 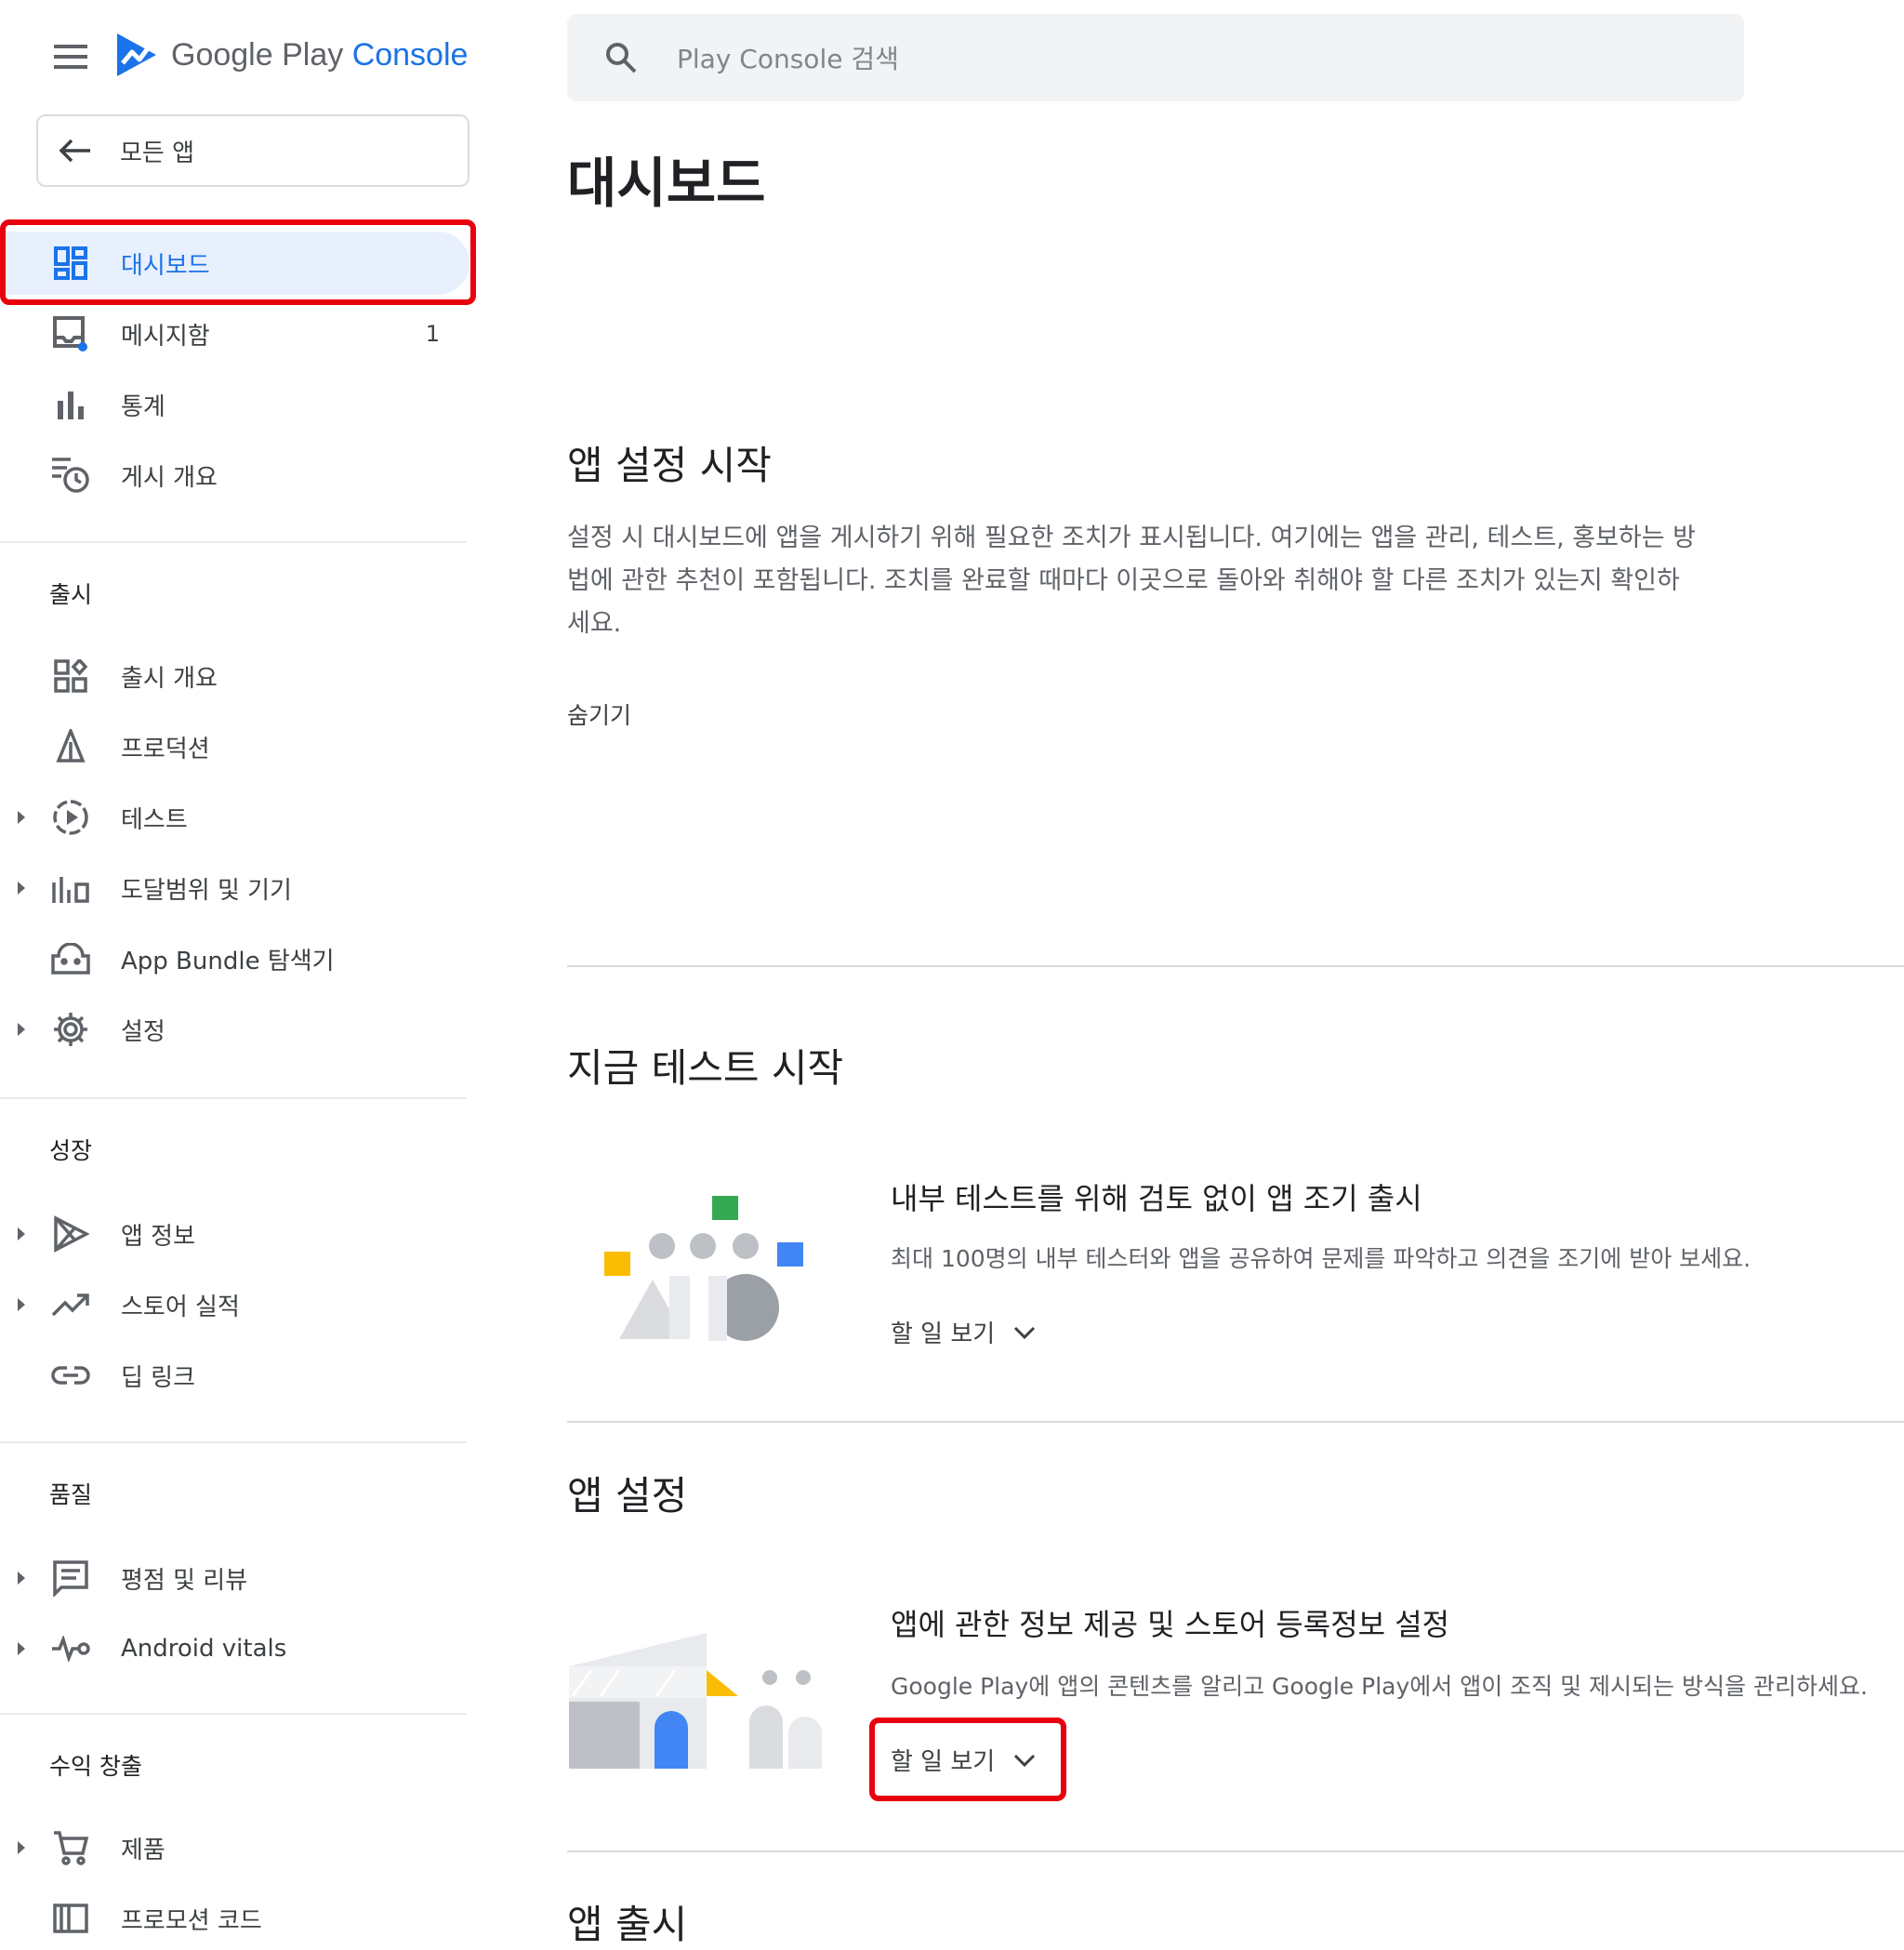 What do you see at coordinates (1155, 57) in the screenshot?
I see `search-bar: Play Console 검색` at bounding box center [1155, 57].